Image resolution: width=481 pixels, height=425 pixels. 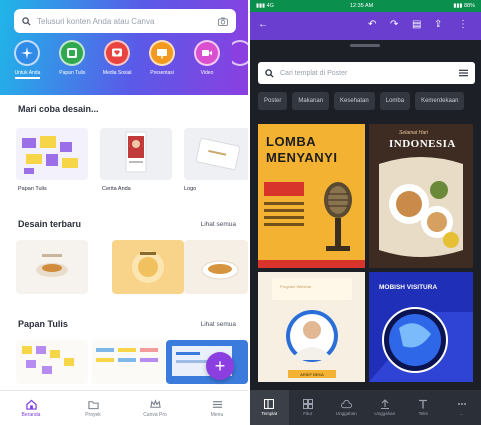 I want to click on whiteboard-icon, so click(x=72, y=53).